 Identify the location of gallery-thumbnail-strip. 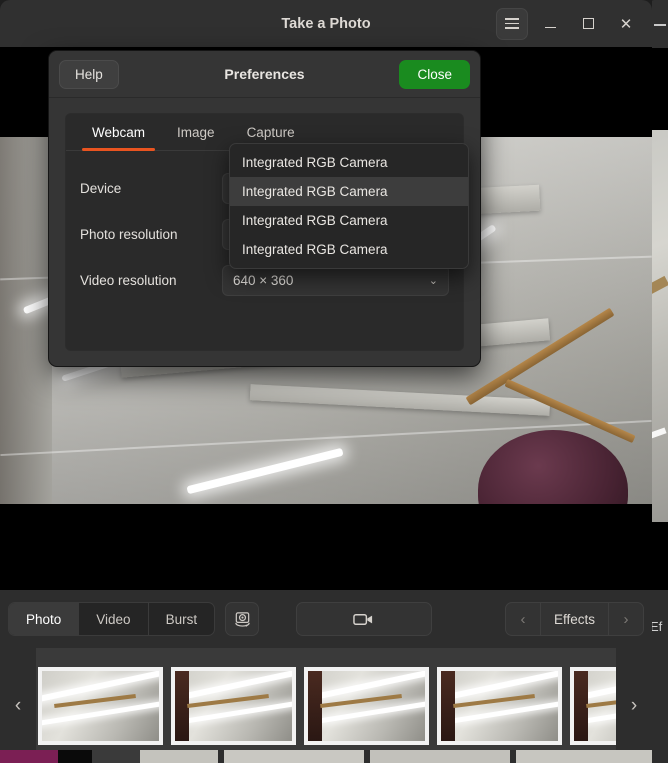
(326, 705).